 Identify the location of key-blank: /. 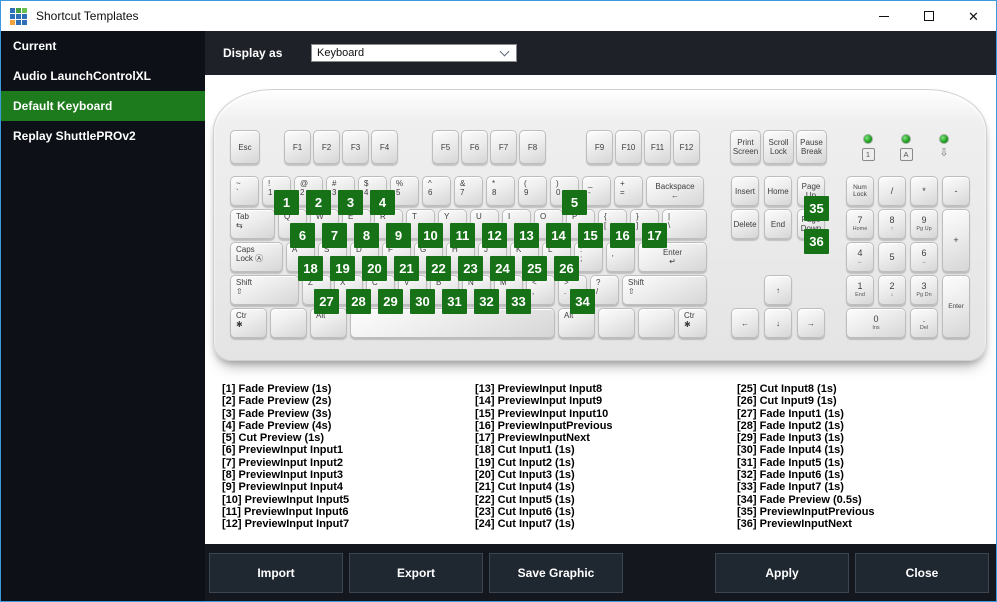
(892, 191).